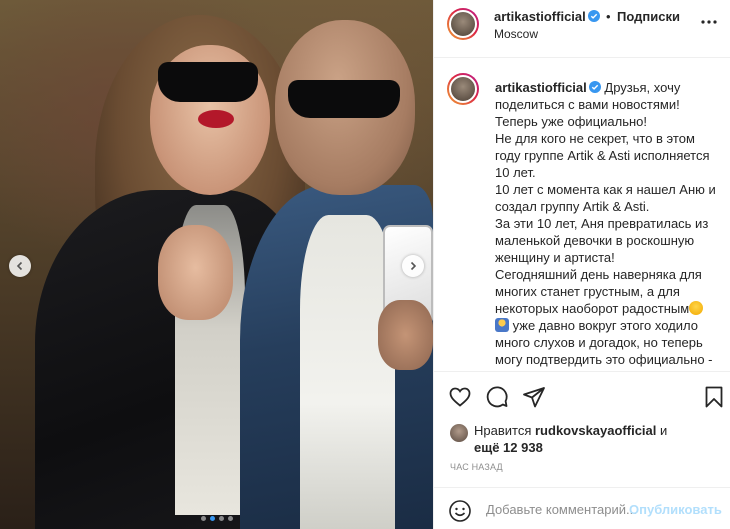 This screenshot has height=529, width=730. Describe the element at coordinates (595, 430) in the screenshot. I see `liker-username-link: rudkovskayaofficial` at that location.